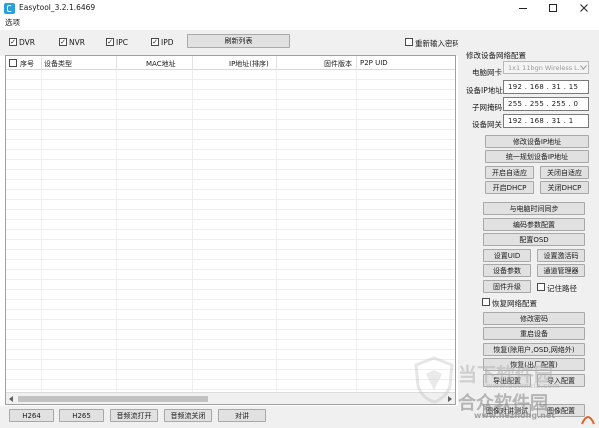 This screenshot has width=599, height=428. What do you see at coordinates (113, 399) in the screenshot?
I see `scrollbar-thumb` at bounding box center [113, 399].